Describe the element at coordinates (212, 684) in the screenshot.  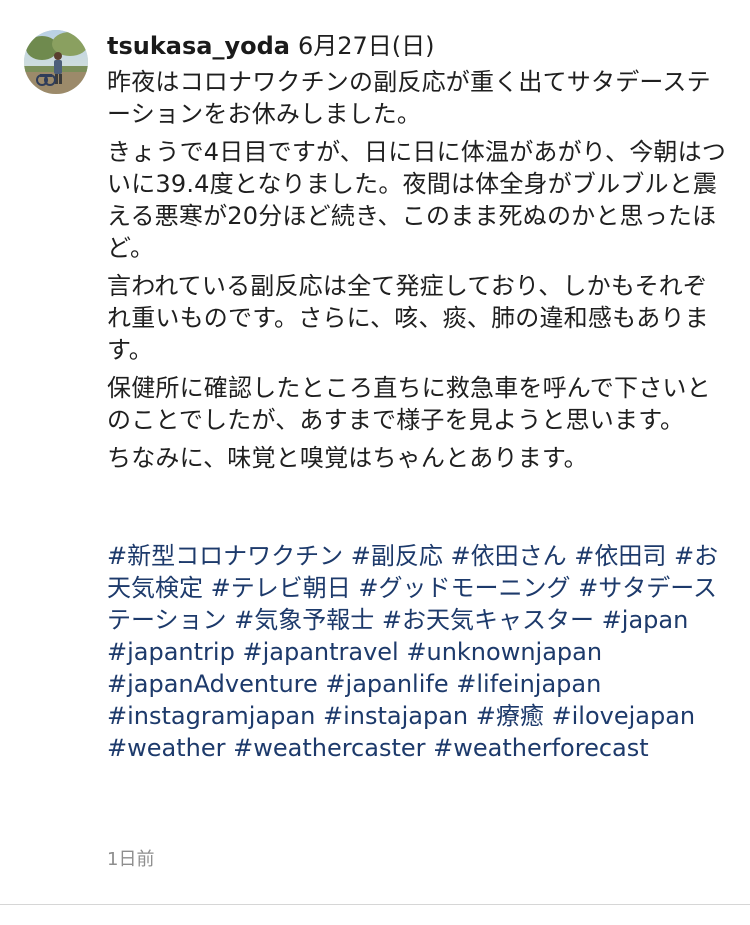
I see `hashtag-link: #japanAdventure` at that location.